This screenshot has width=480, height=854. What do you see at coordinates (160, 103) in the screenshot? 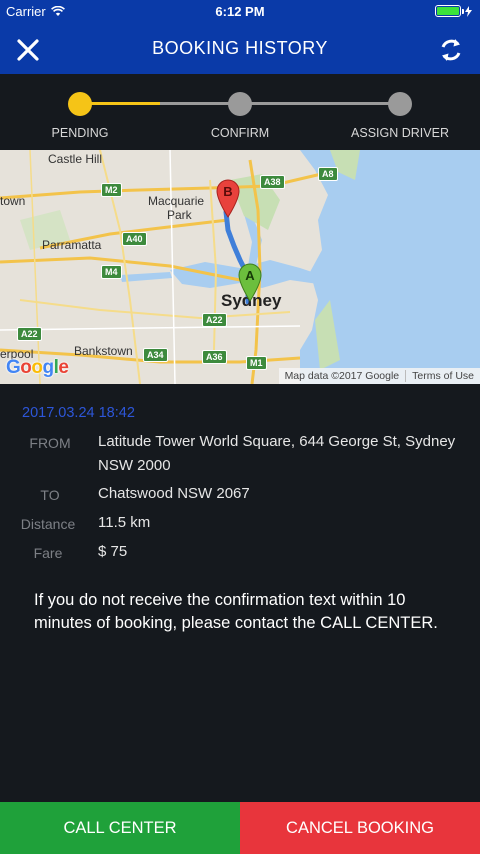
I see `progress-track-pending-confirm` at bounding box center [160, 103].